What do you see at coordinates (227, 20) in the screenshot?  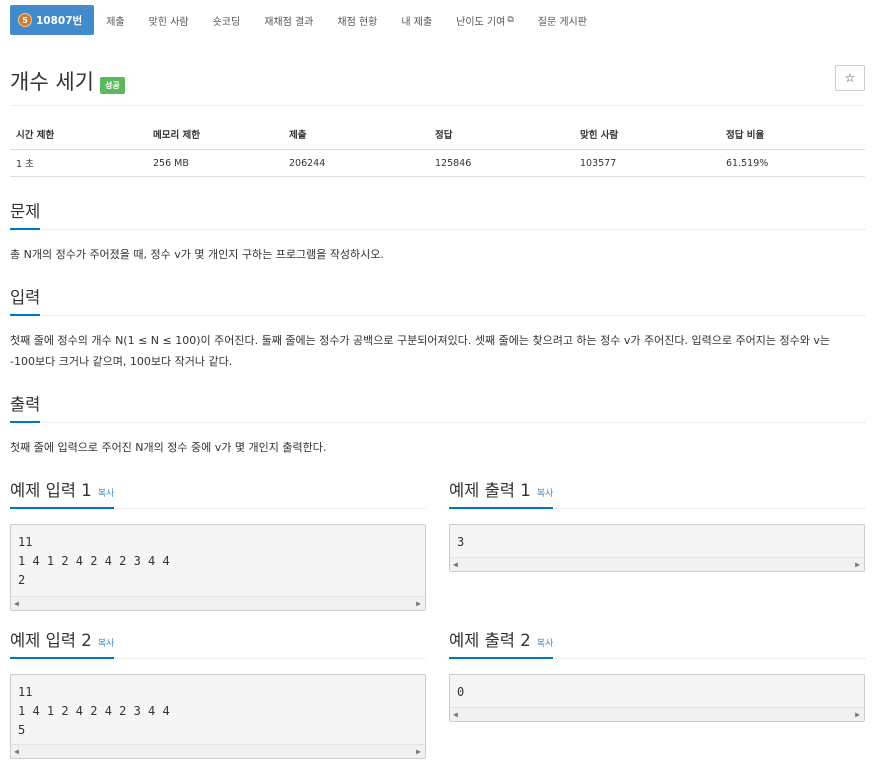 I see `nav-short-coding: 숏코딩` at bounding box center [227, 20].